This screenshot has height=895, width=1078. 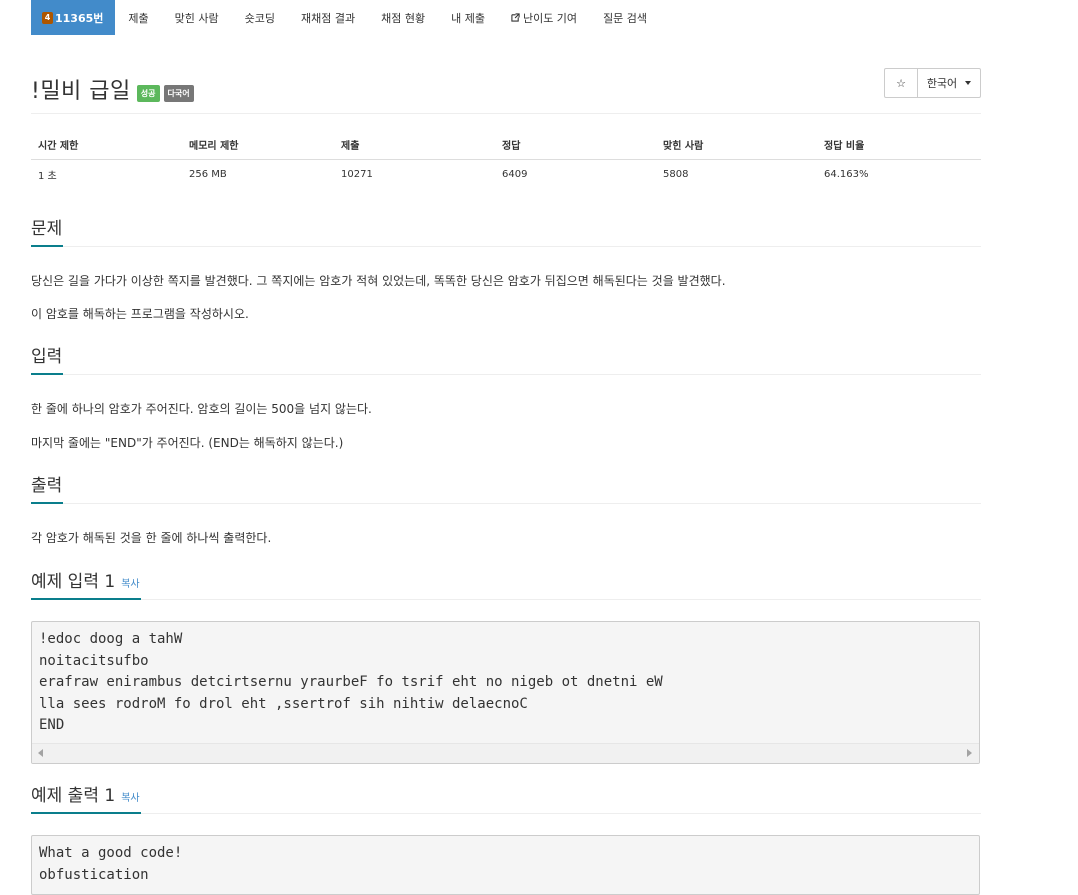 What do you see at coordinates (968, 83) in the screenshot?
I see `caret-down-icon` at bounding box center [968, 83].